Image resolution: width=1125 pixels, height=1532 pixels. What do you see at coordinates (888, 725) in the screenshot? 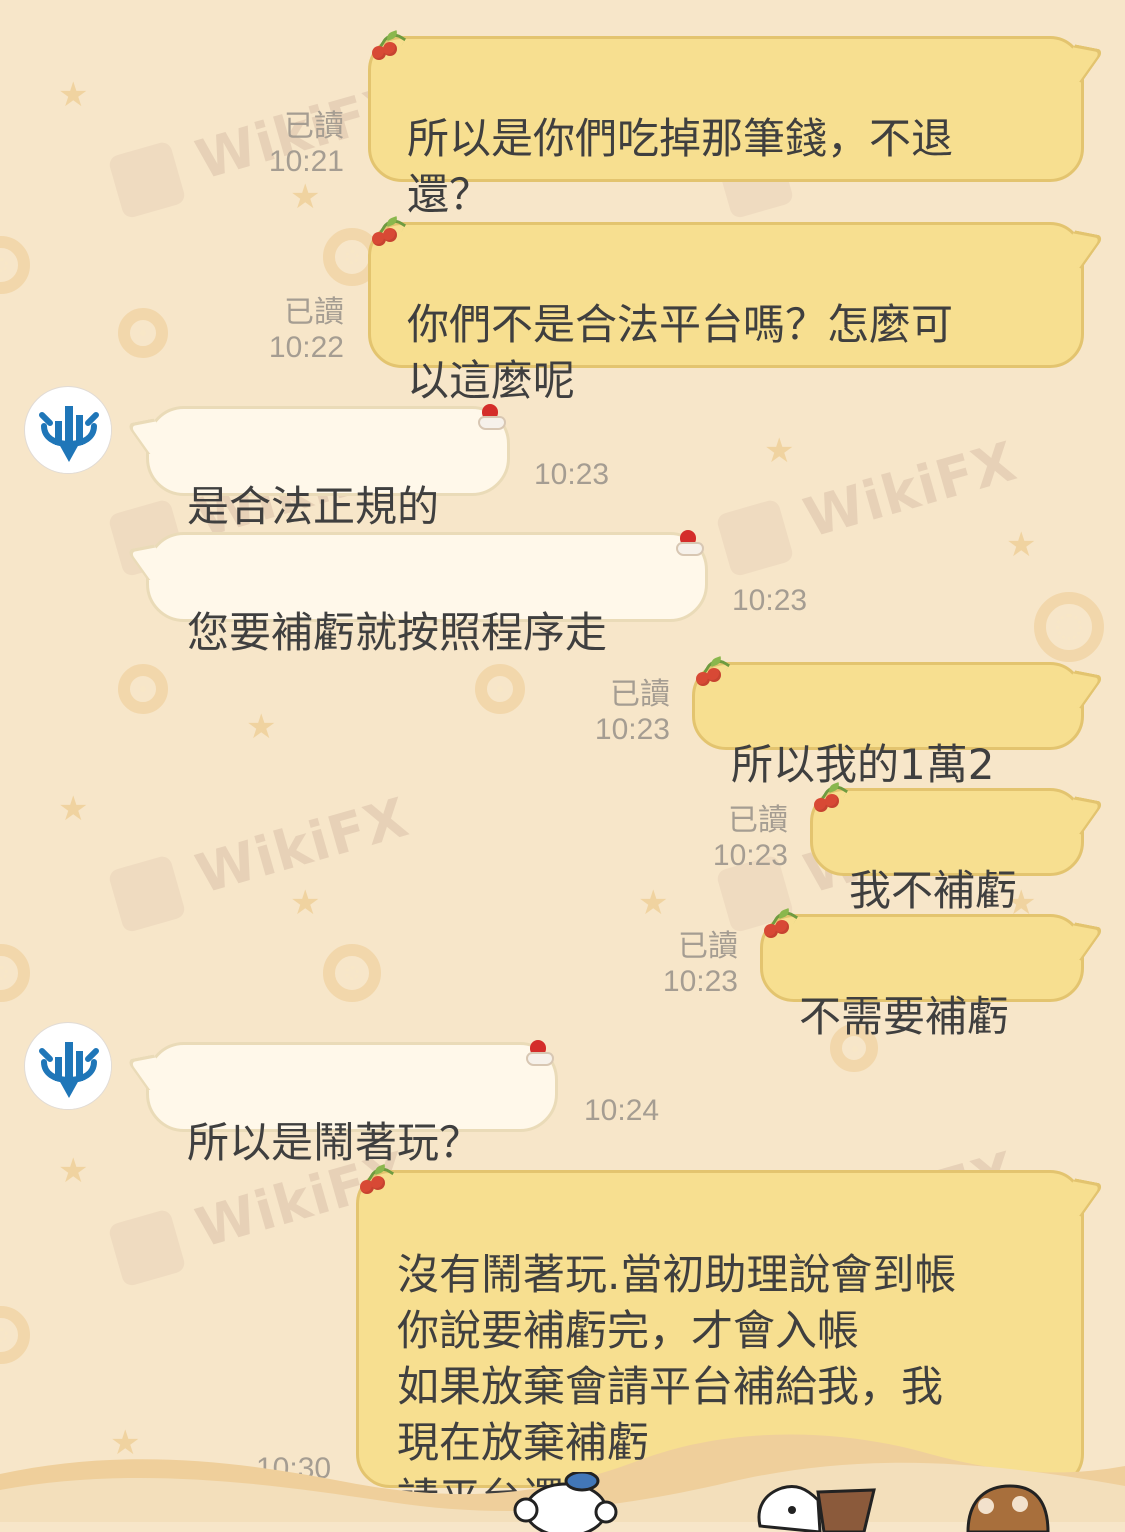
I see `sent-message-bubble: 所以我的1萬2` at bounding box center [888, 725].